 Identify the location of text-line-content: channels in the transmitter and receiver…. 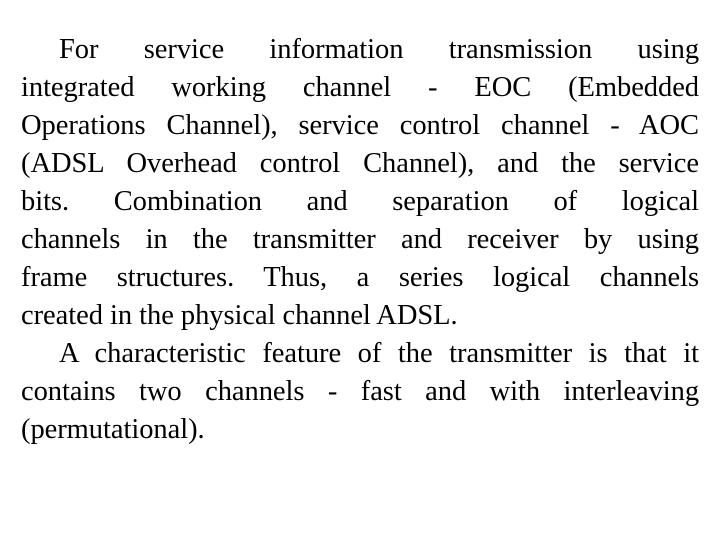
(360, 239).